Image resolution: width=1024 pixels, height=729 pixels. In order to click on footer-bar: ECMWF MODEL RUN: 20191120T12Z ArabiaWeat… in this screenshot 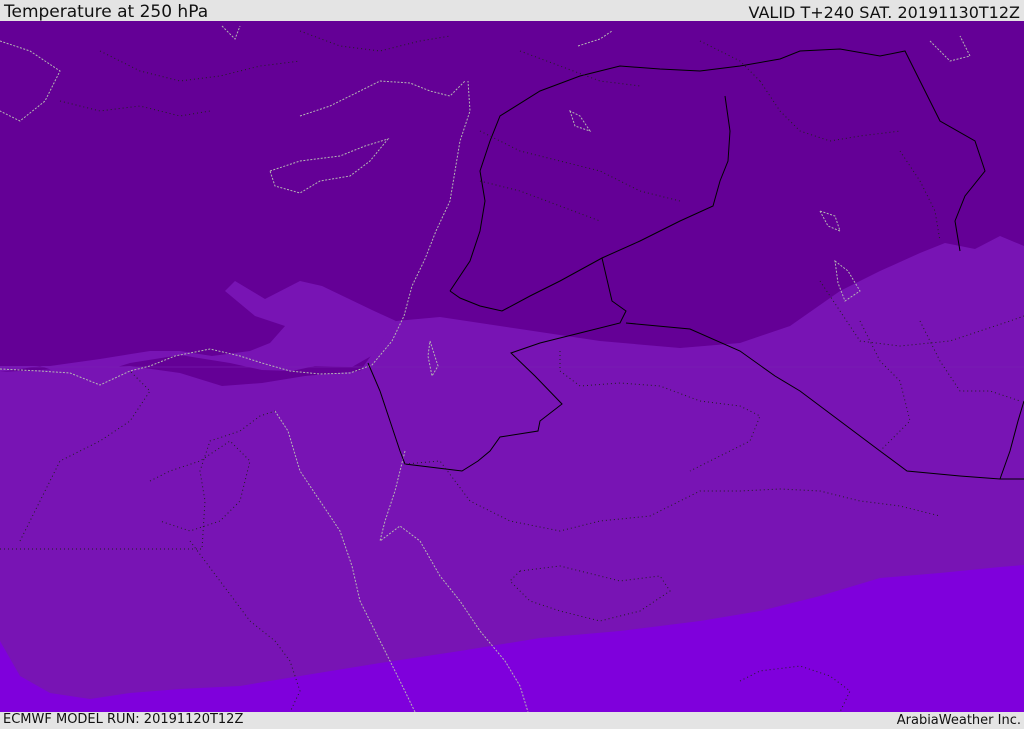, I will do `click(512, 720)`.